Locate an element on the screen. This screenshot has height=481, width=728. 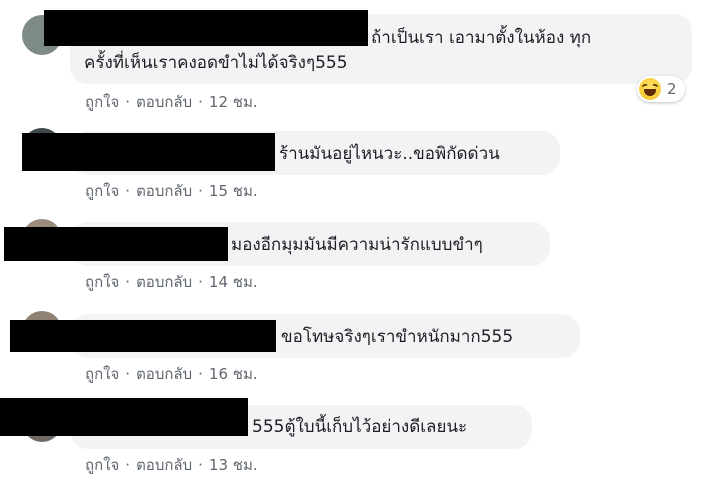
comment-text-line: 555ตู้ใบนี้เก็บไว้อย่างดีเลยนะ is located at coordinates (360, 427).